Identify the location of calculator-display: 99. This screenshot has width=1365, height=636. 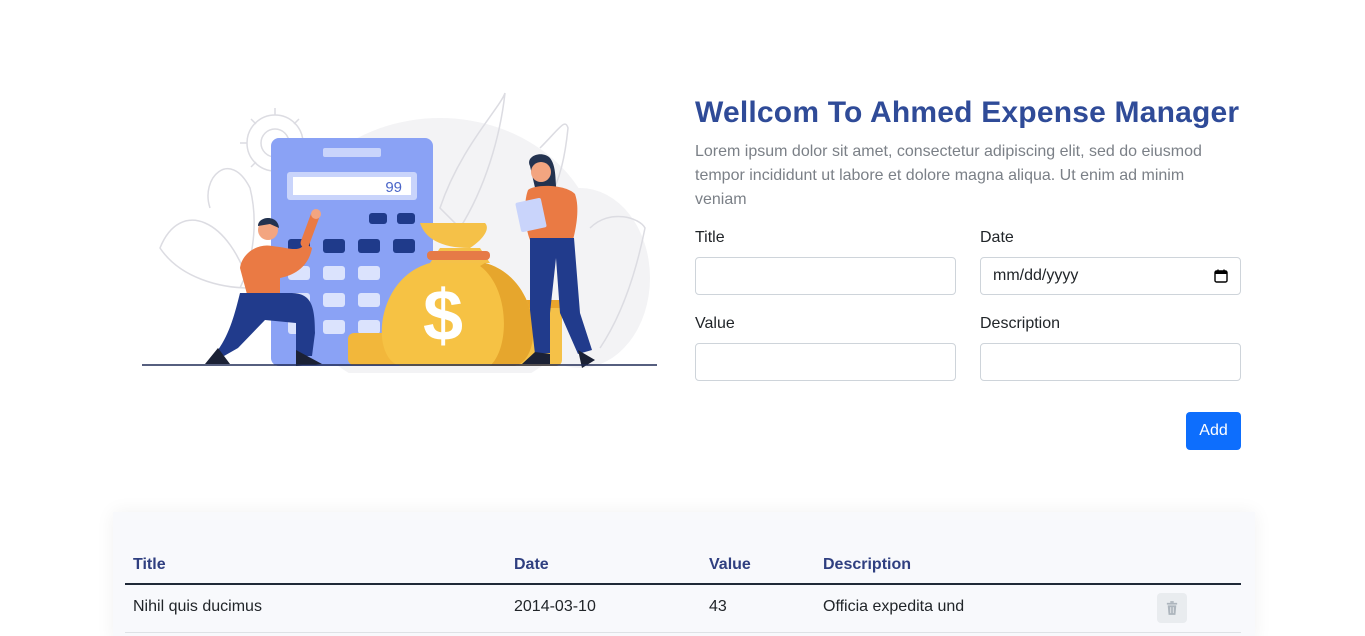
(393, 187).